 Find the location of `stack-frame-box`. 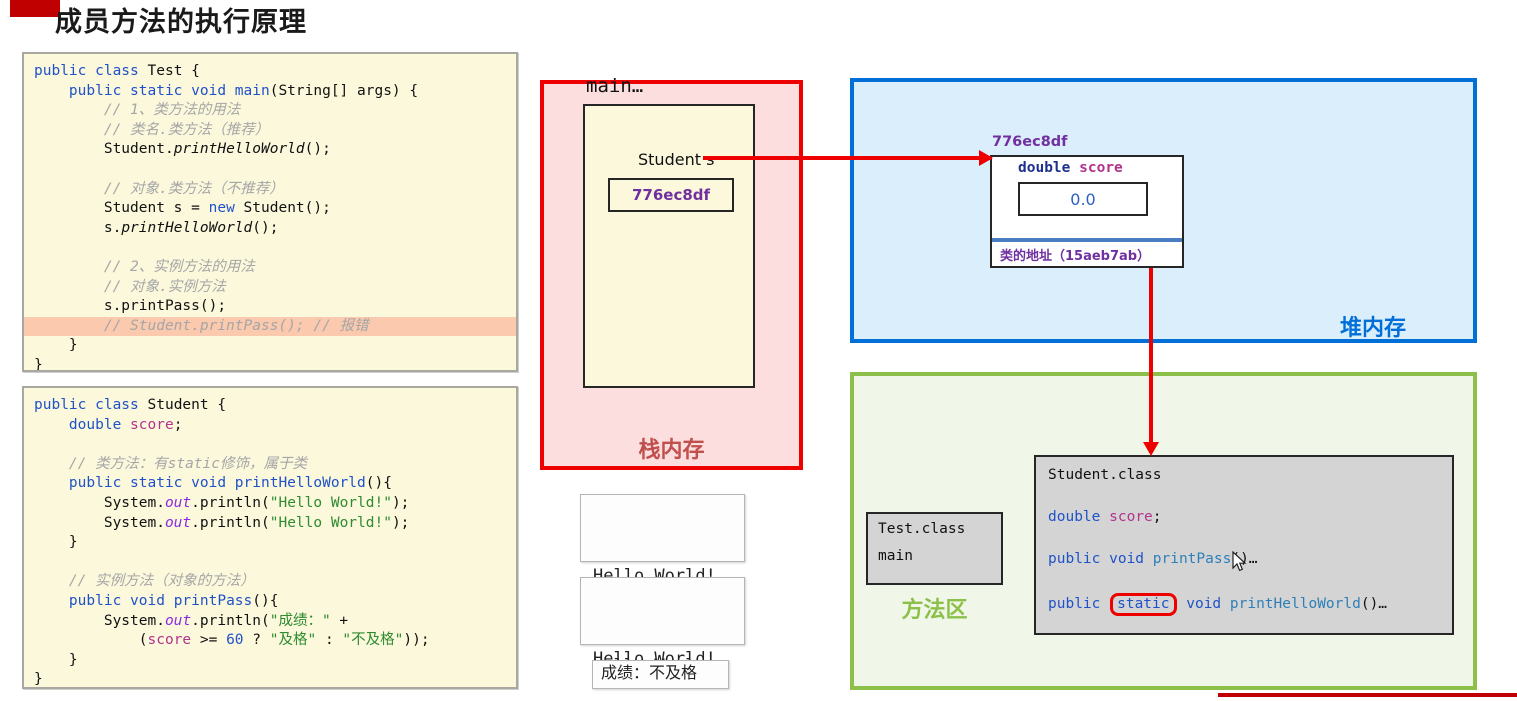

stack-frame-box is located at coordinates (669, 246).